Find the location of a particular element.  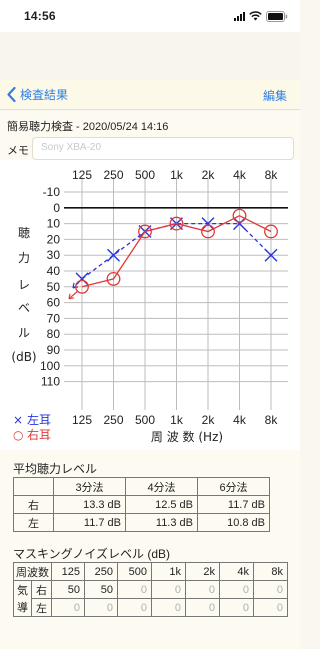

x-axis-label: 周 波 数 (Hz) is located at coordinates (187, 436).